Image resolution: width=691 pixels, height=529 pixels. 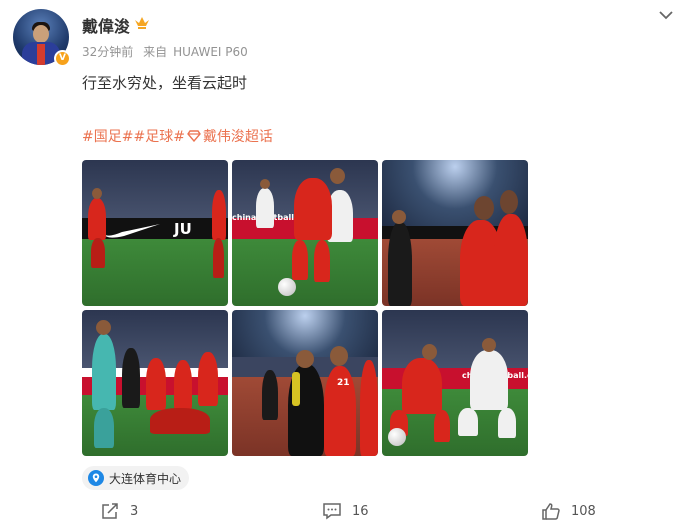 I want to click on tag-guozu: #国足#, so click(x=107, y=137).